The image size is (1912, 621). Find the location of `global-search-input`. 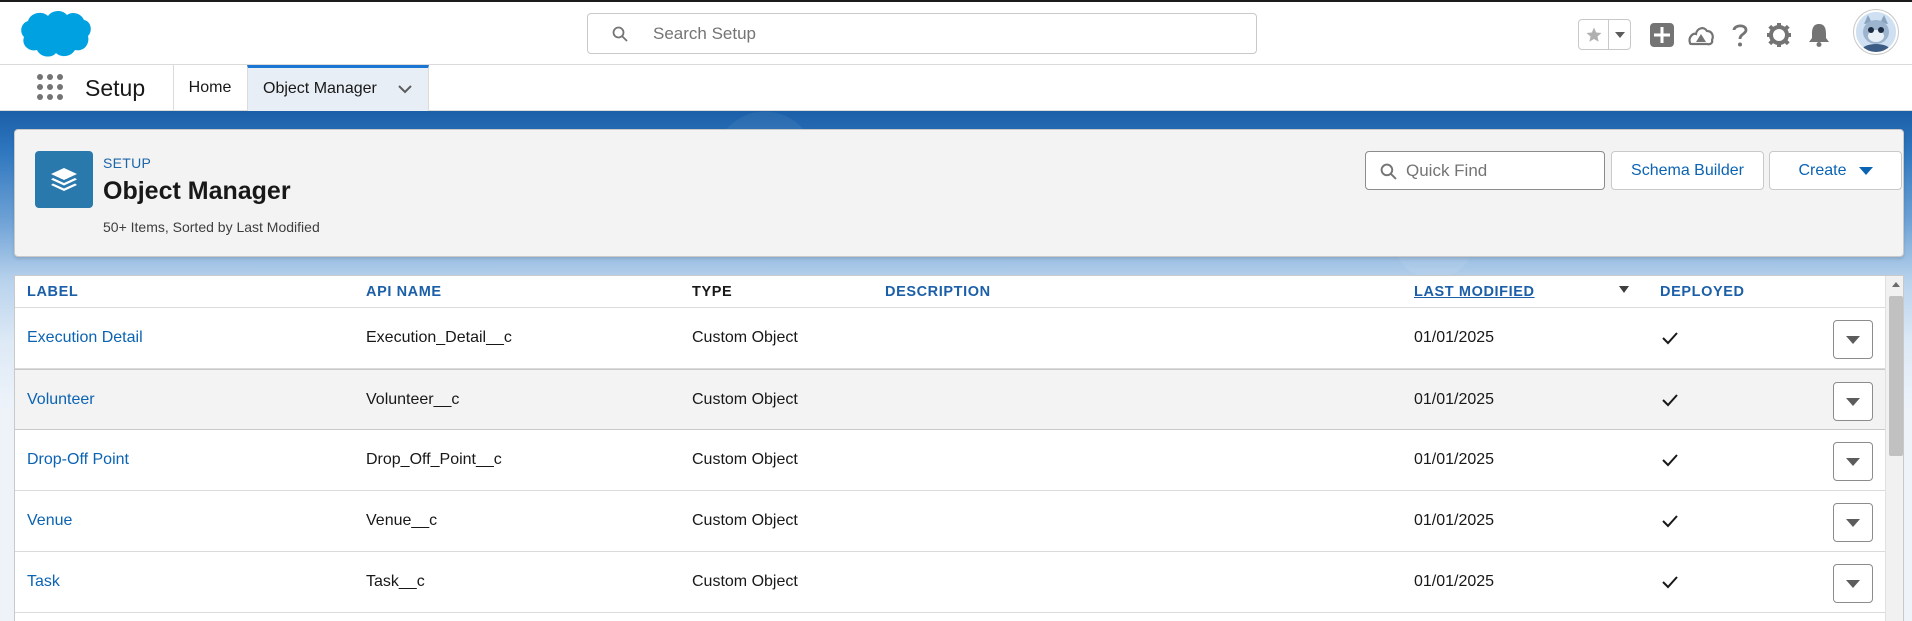

global-search-input is located at coordinates (943, 34).